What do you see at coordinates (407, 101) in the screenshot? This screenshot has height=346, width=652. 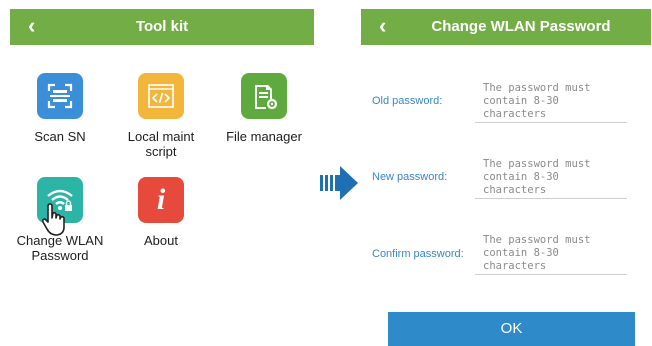 I see `old-password-label: Old password:` at bounding box center [407, 101].